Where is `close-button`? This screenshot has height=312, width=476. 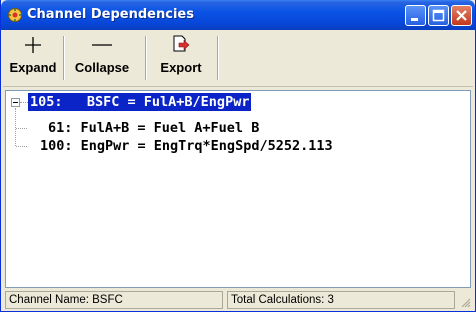
close-button is located at coordinates (461, 15).